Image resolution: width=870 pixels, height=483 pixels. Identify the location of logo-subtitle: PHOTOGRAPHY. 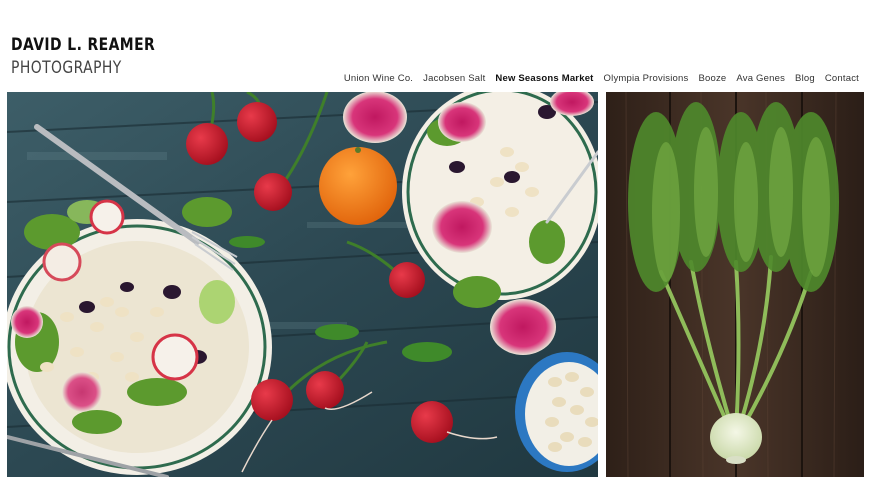
(66, 68).